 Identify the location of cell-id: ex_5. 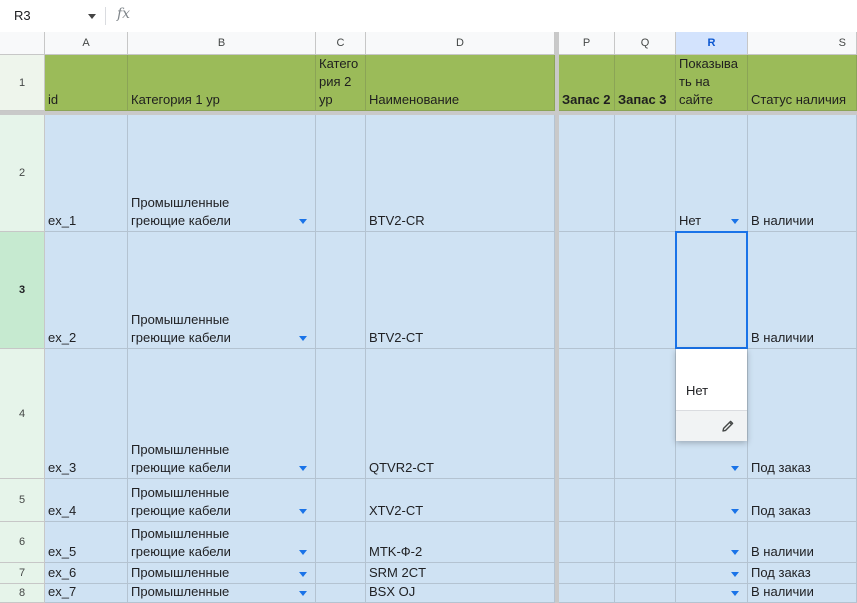
(86, 542).